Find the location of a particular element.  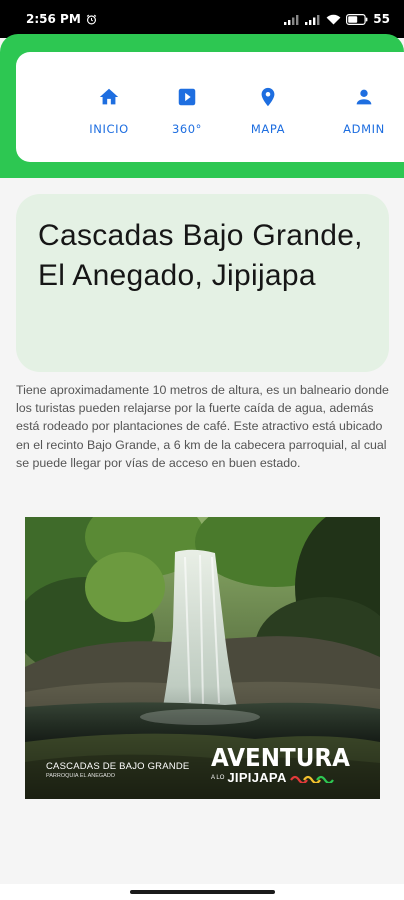

map-pin-icon is located at coordinates (268, 97).